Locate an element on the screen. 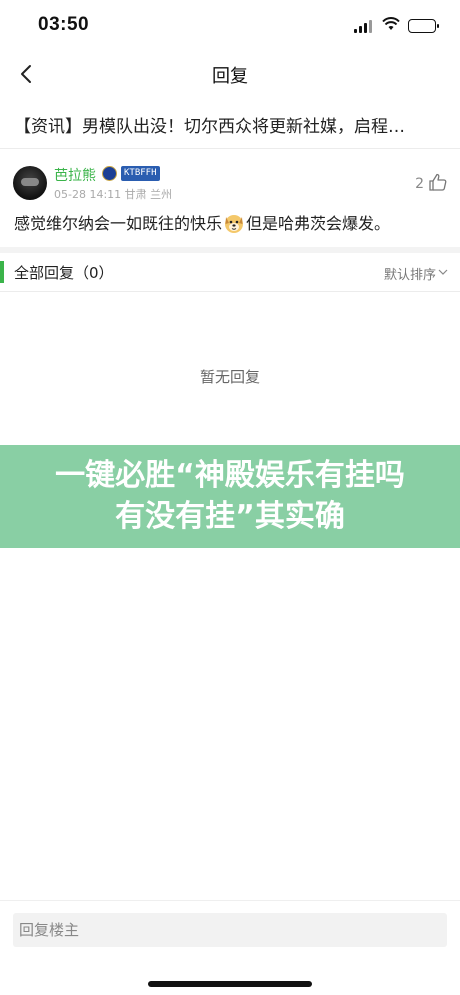  avatar is located at coordinates (30, 183).